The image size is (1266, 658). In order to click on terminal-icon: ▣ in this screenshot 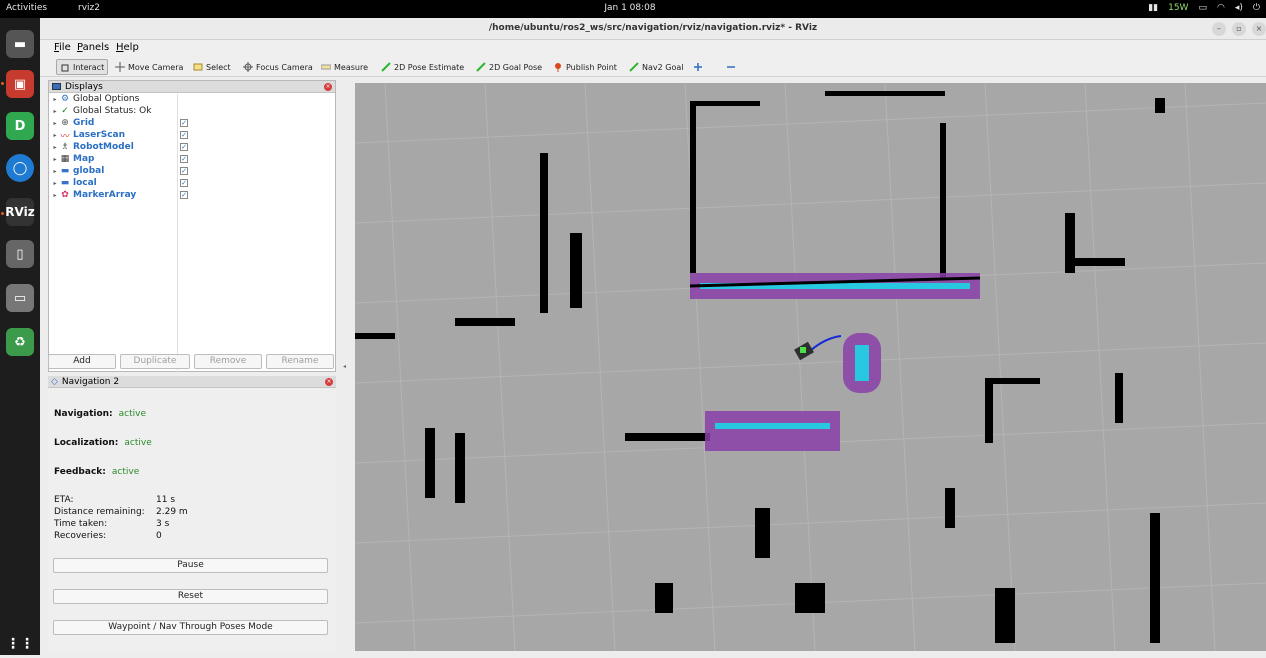, I will do `click(20, 84)`.